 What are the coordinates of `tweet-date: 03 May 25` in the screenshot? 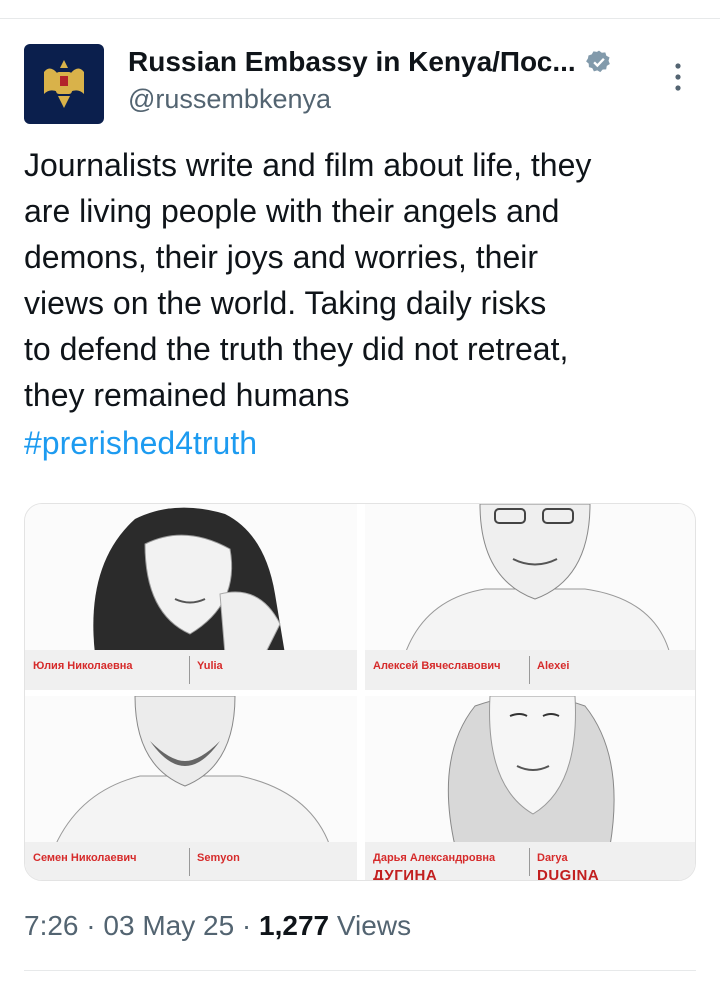 It's located at (168, 925).